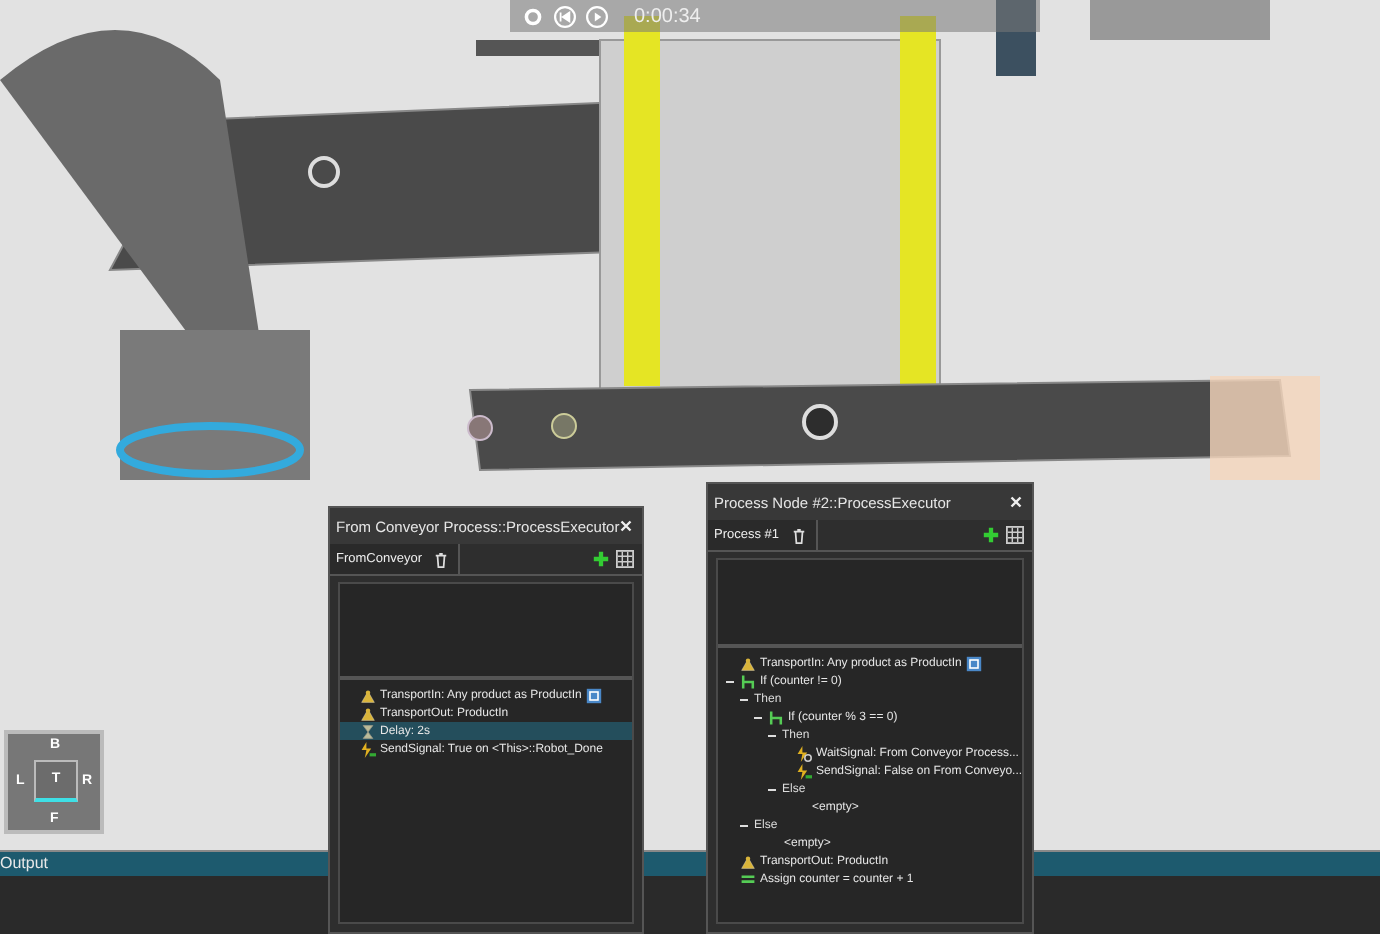 The width and height of the screenshot is (1380, 934). What do you see at coordinates (667, 16) in the screenshot?
I see `playback-time: 0:00:34` at bounding box center [667, 16].